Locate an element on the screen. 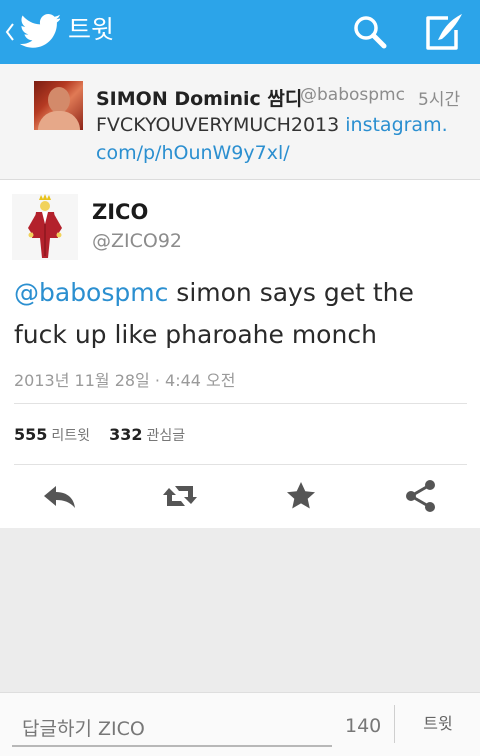 The width and height of the screenshot is (480, 756). tweet-text-line-1: FVCKYOUVERYMUCH2013 instagram. is located at coordinates (272, 125).